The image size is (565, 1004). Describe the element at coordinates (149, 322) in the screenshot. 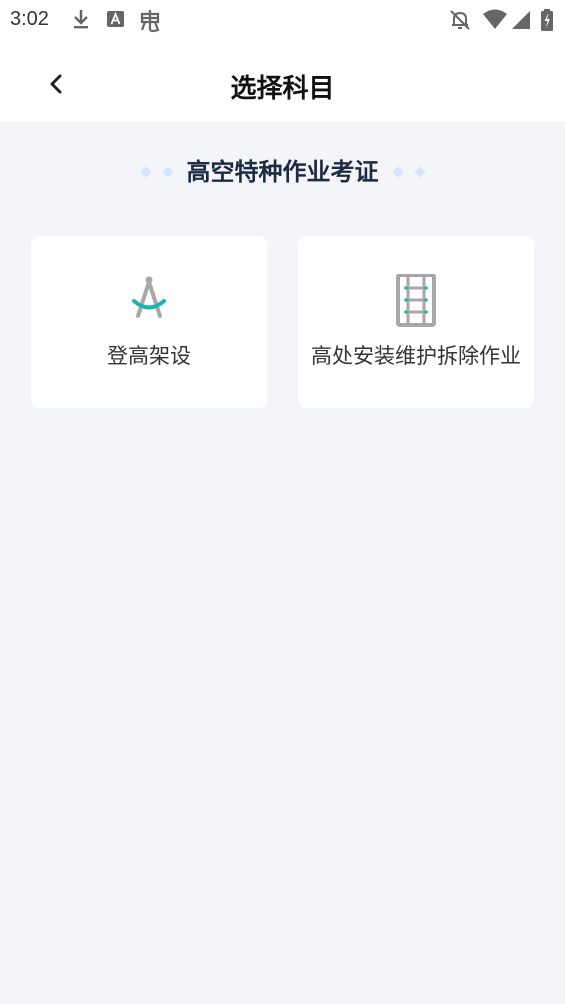

I see `subject-card-denggao: 登高架设` at that location.